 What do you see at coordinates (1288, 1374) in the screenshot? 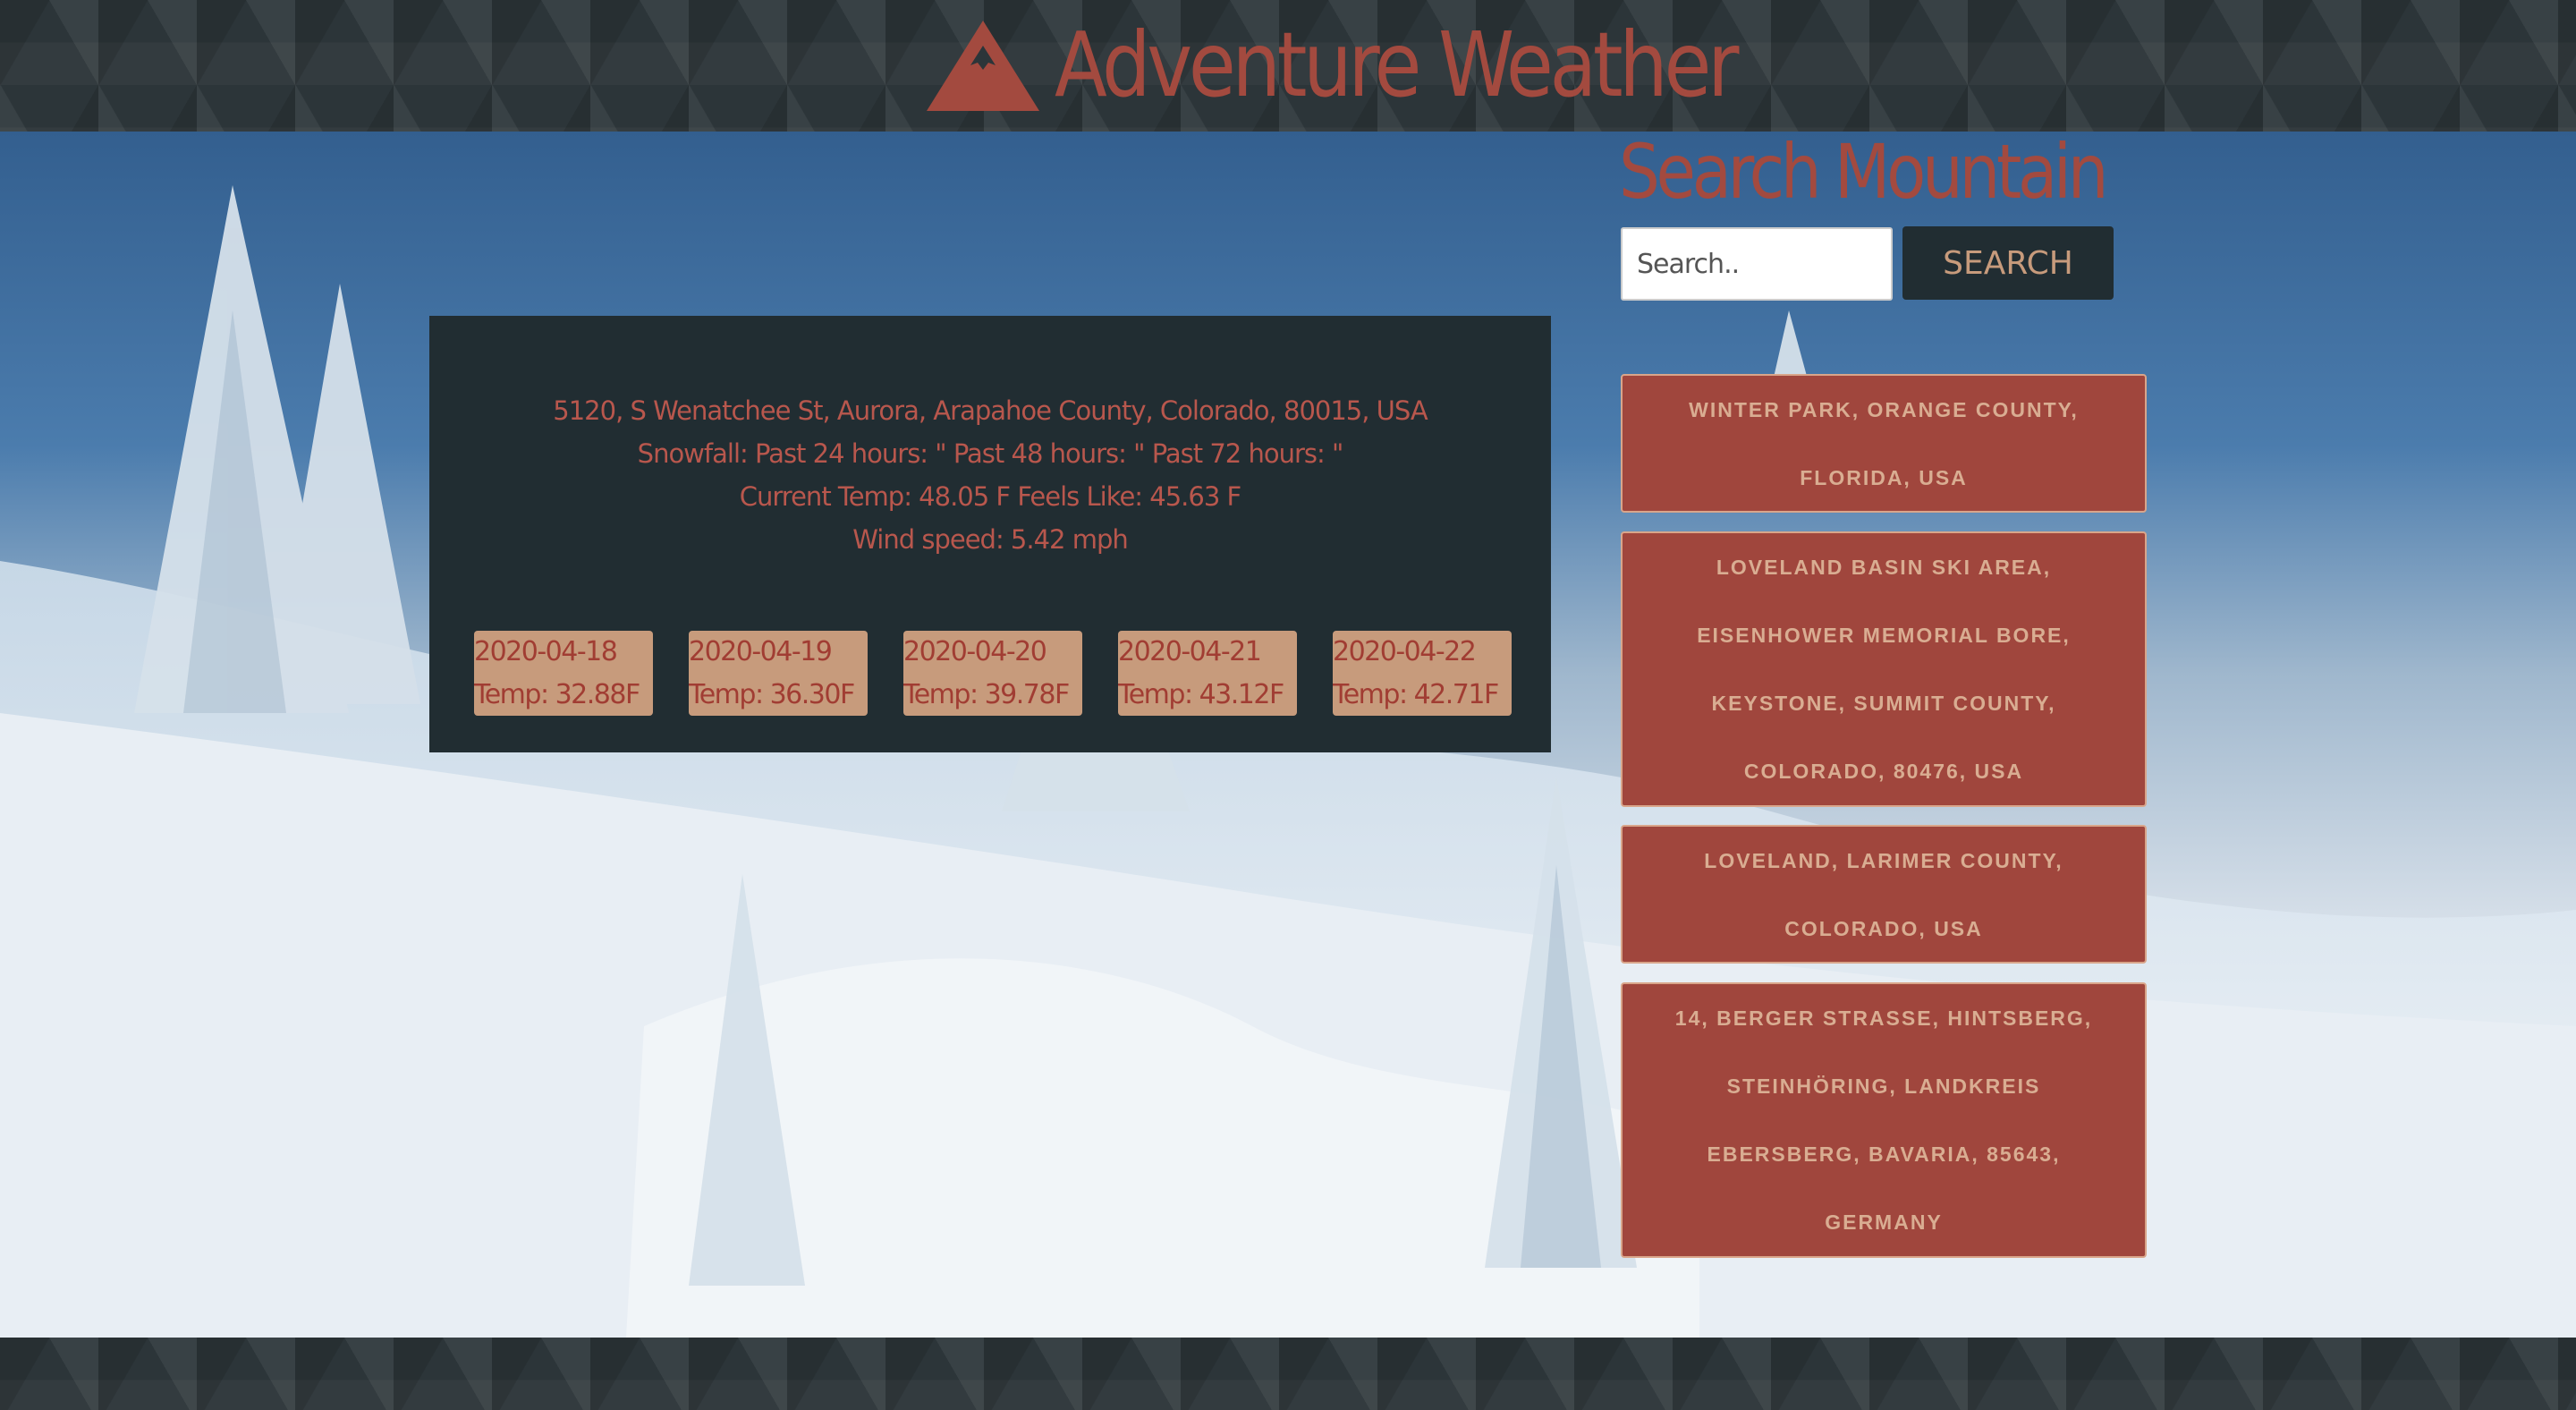
I see `site-footer` at bounding box center [1288, 1374].